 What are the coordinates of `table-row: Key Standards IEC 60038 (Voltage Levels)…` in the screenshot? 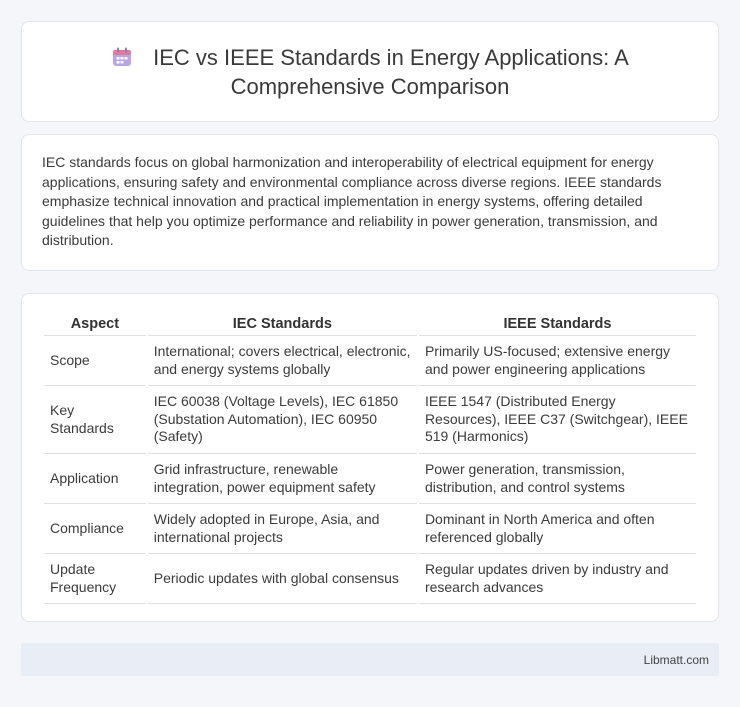 It's located at (370, 420).